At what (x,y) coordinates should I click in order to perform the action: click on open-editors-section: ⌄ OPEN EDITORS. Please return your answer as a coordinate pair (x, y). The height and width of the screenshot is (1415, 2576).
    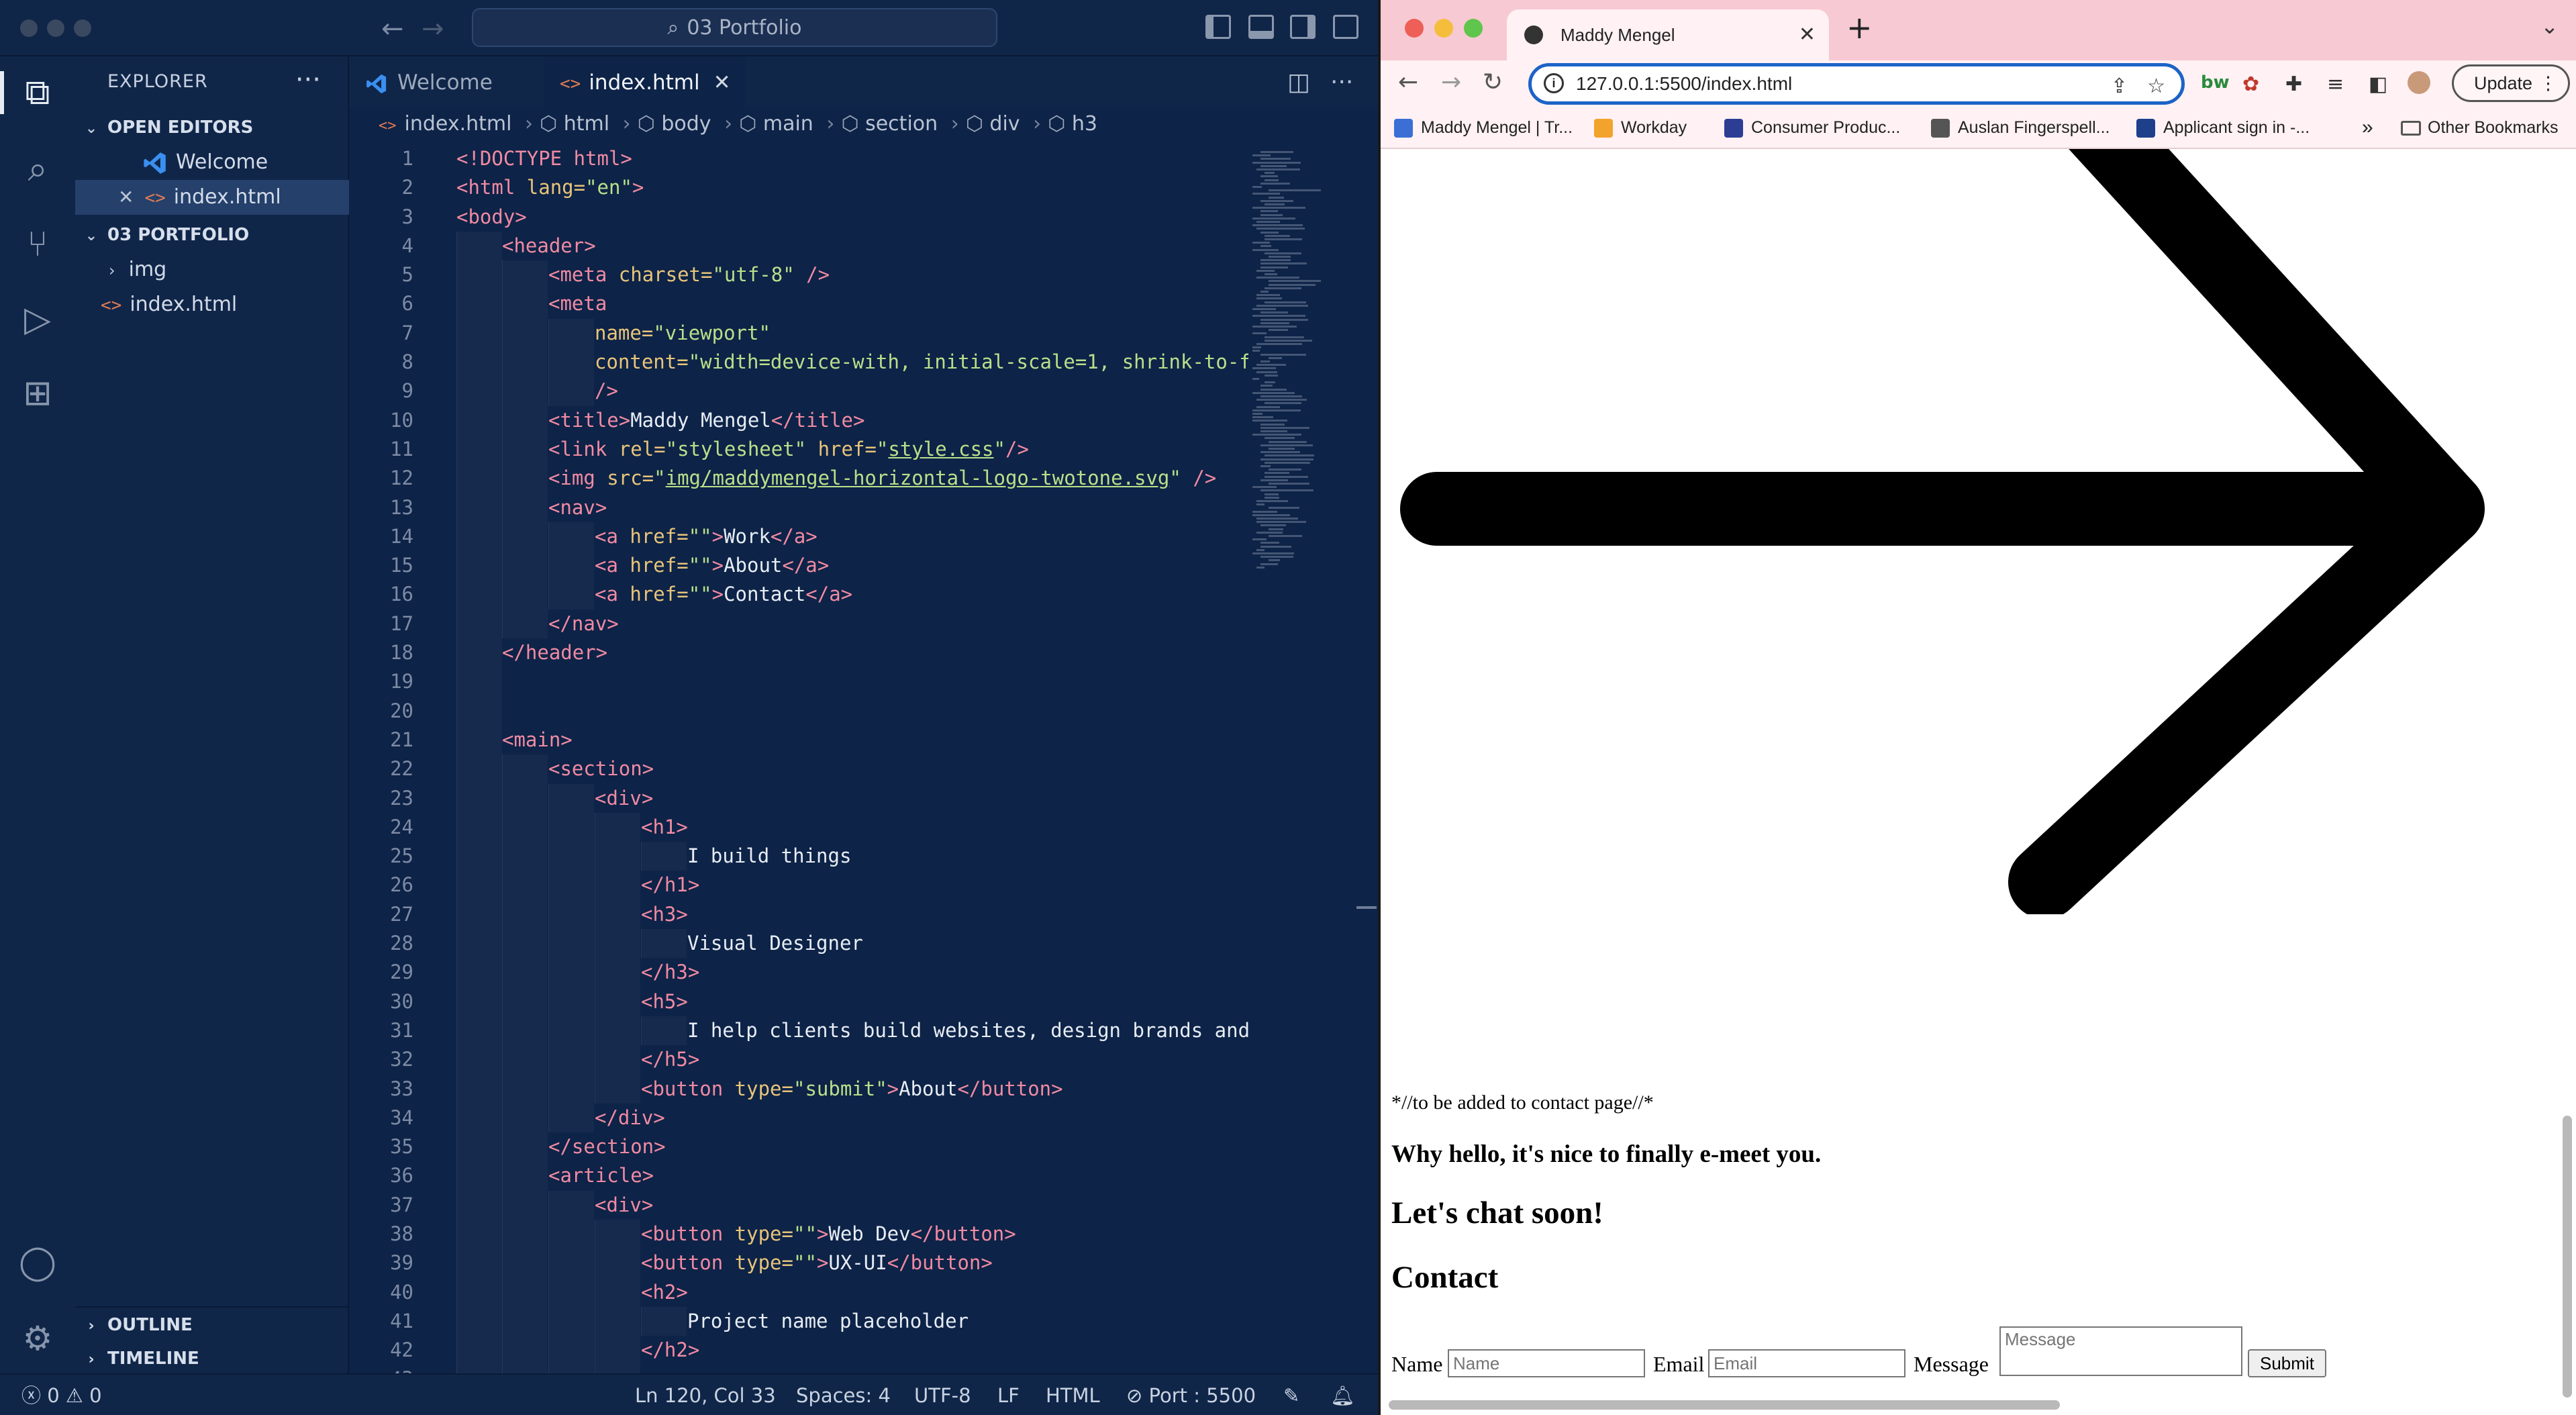
    Looking at the image, I should click on (212, 127).